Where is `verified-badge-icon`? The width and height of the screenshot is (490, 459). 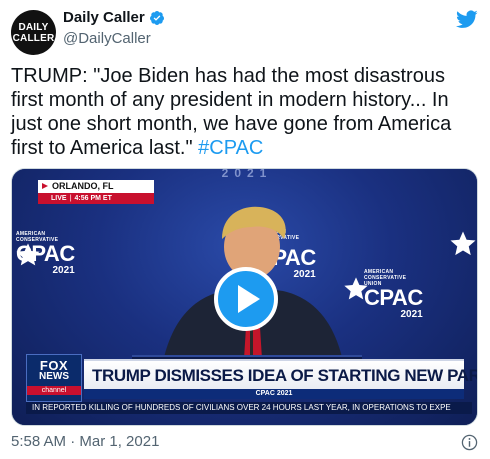 verified-badge-icon is located at coordinates (156, 17).